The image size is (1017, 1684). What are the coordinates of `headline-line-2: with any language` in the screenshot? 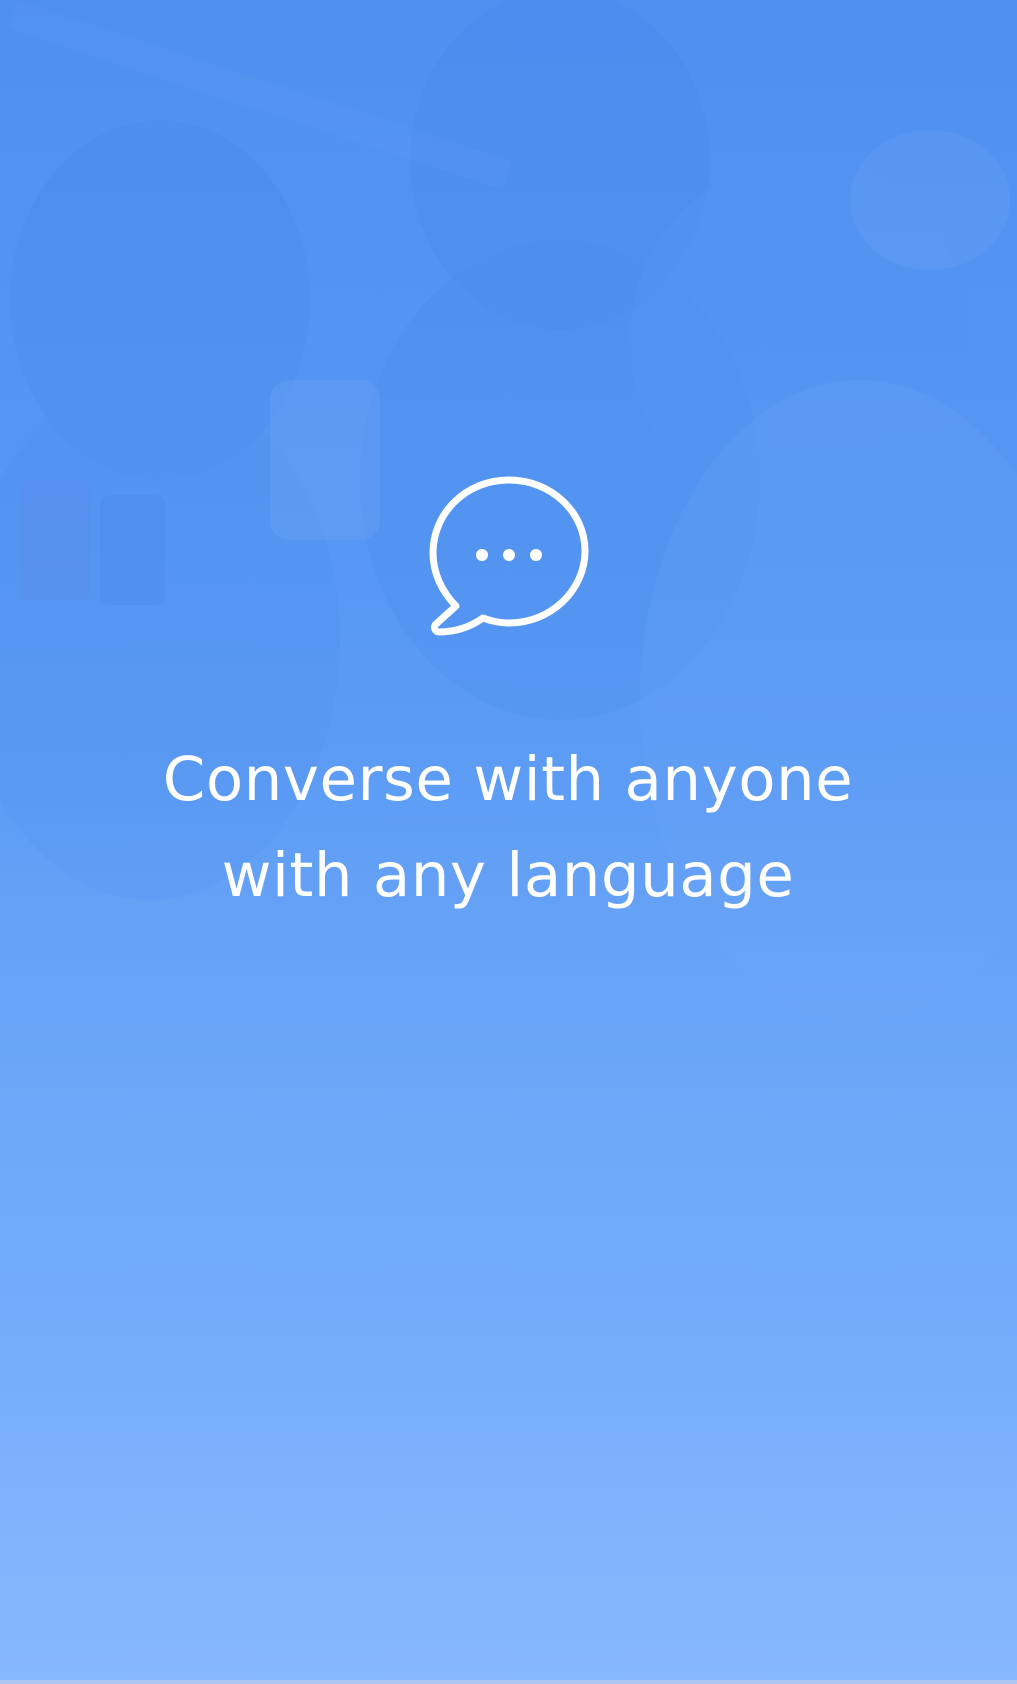 It's located at (508, 875).